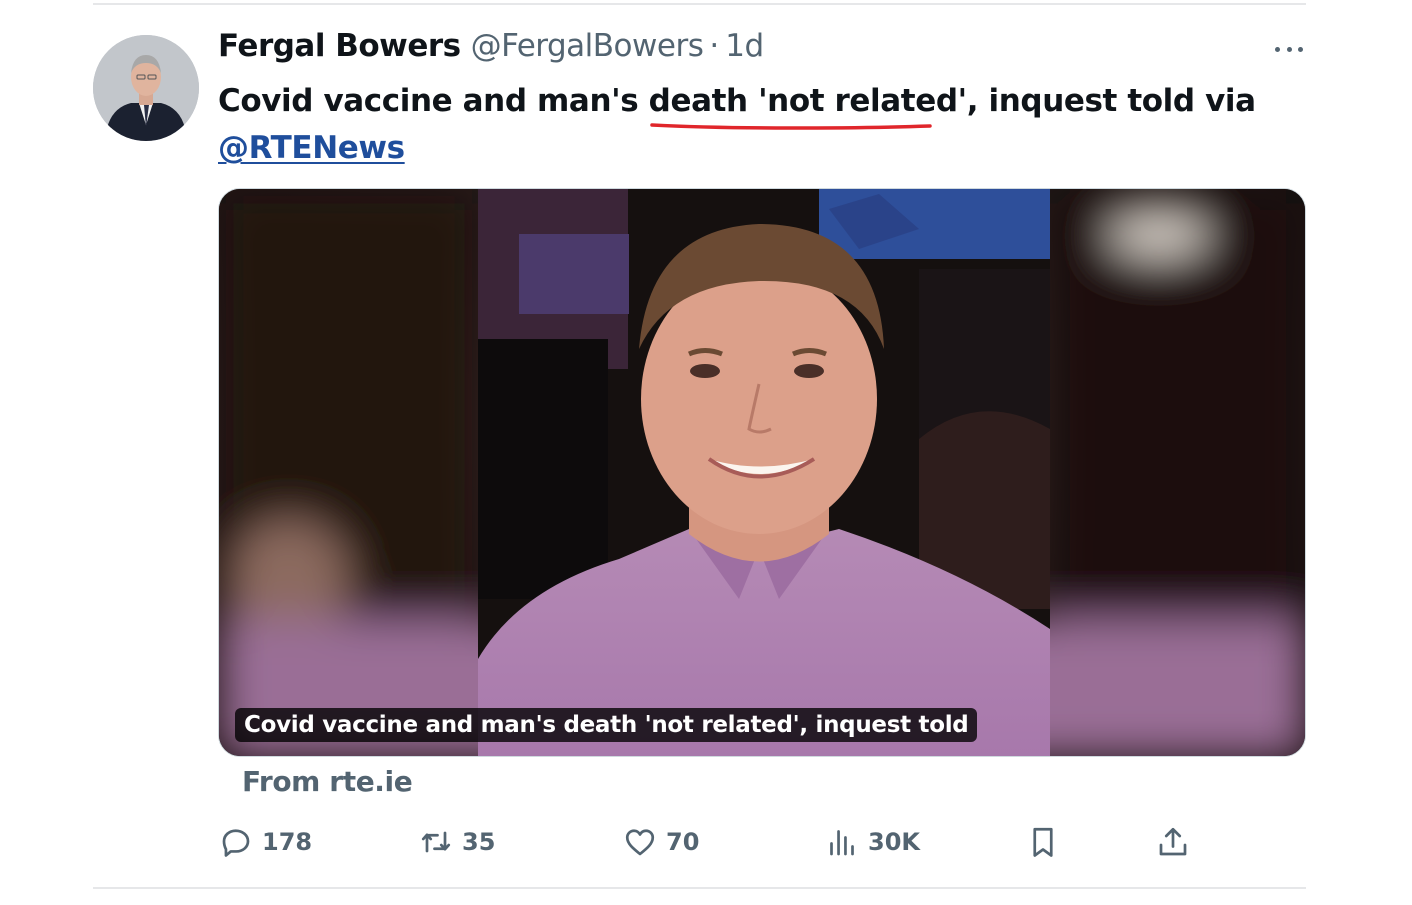 This screenshot has width=1412, height=905. I want to click on bookmark-button, so click(1043, 842).